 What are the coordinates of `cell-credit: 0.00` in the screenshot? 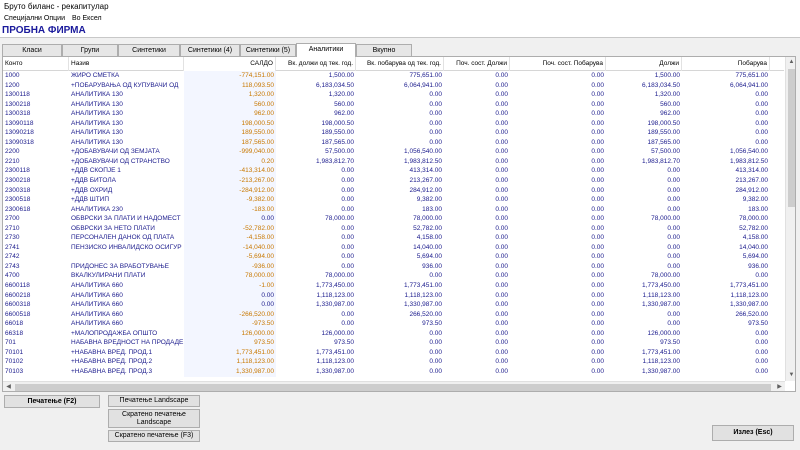 It's located at (761, 95).